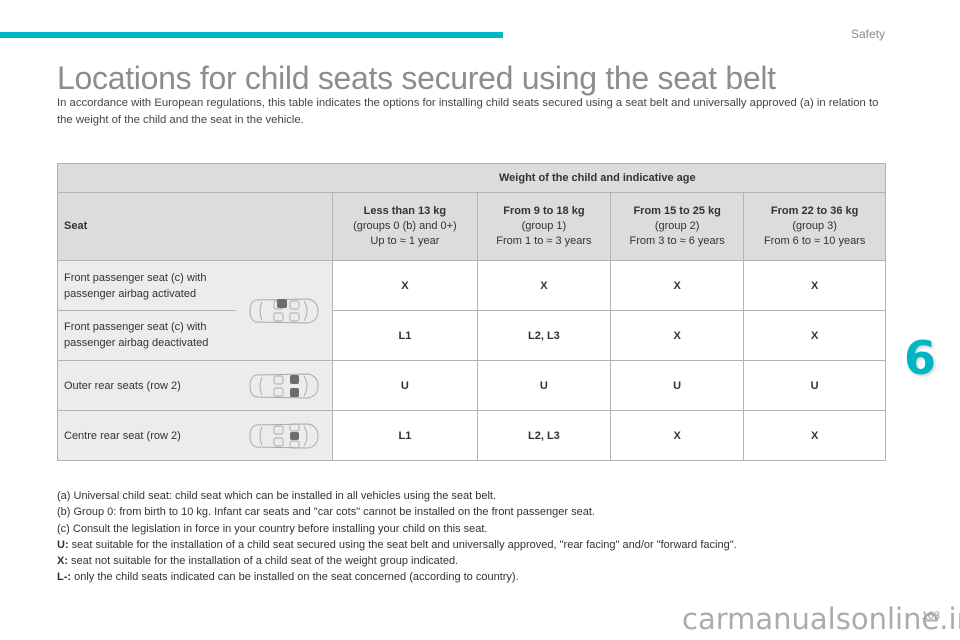  Describe the element at coordinates (251, 35) in the screenshot. I see `header-accent-bar` at that location.